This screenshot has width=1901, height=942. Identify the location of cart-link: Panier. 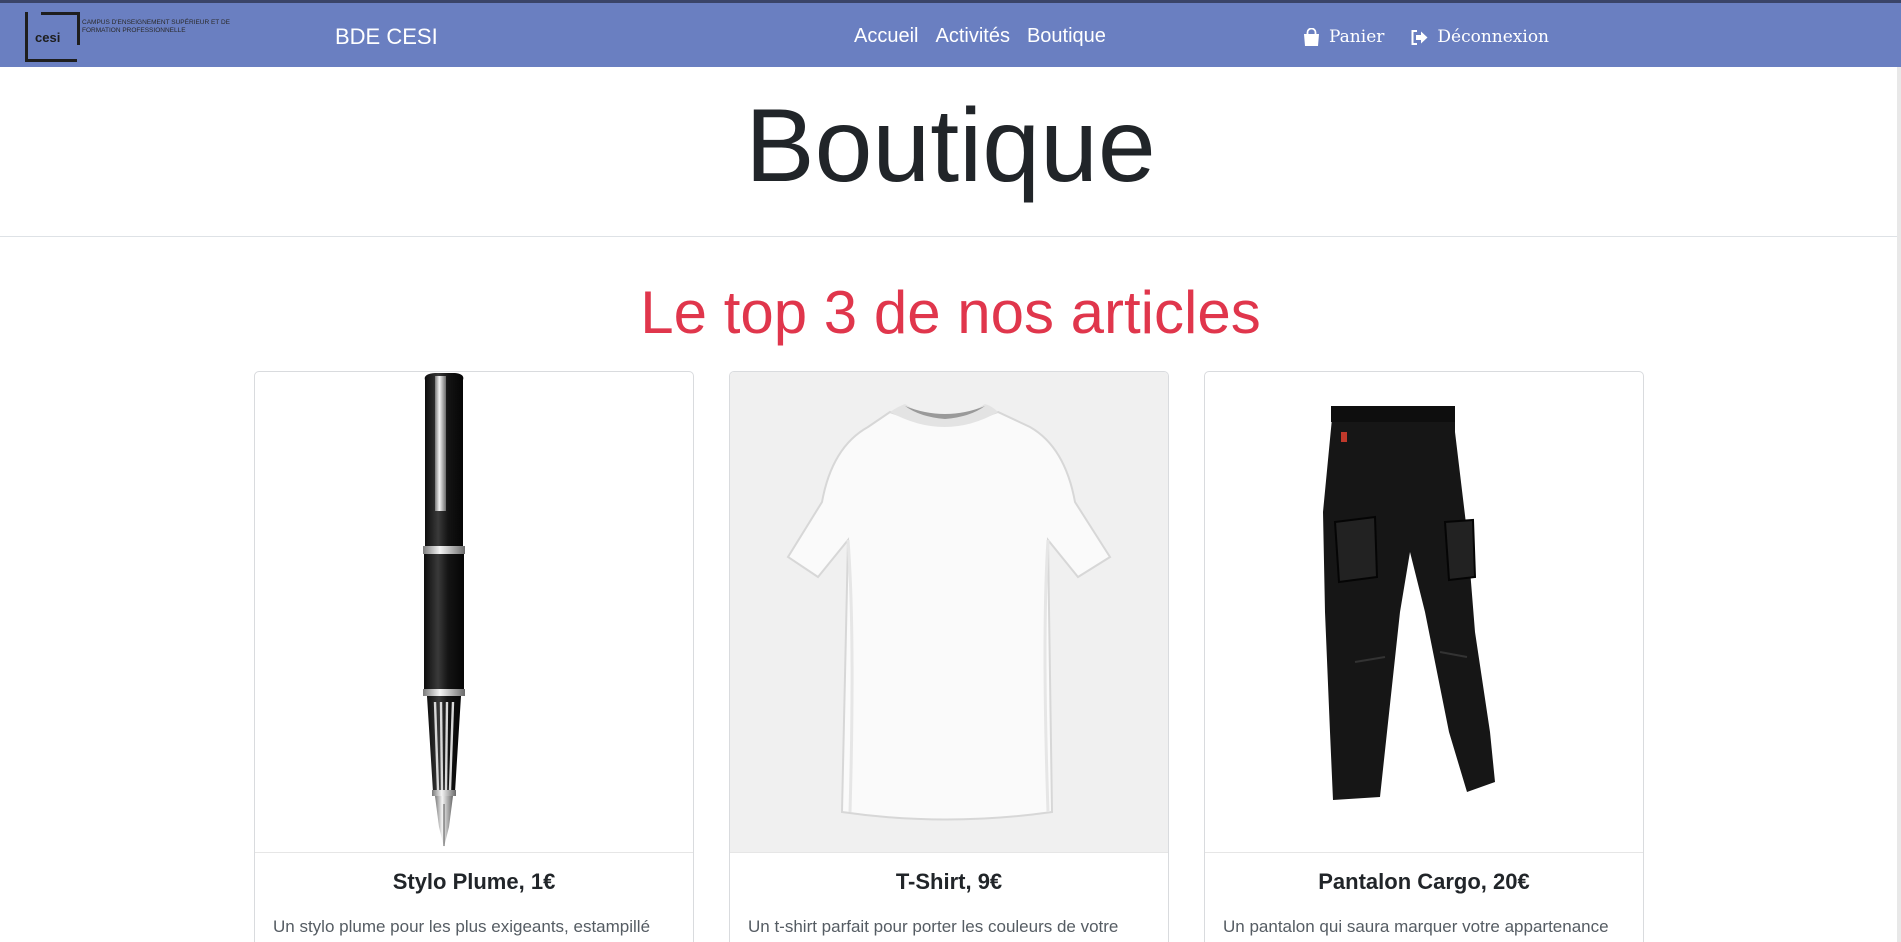
(1343, 37).